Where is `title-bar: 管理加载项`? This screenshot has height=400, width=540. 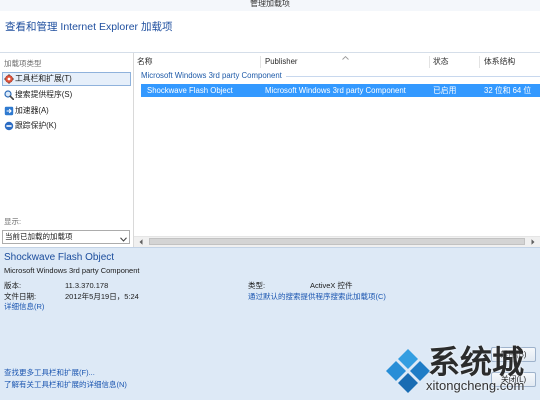 title-bar: 管理加载项 is located at coordinates (270, 5).